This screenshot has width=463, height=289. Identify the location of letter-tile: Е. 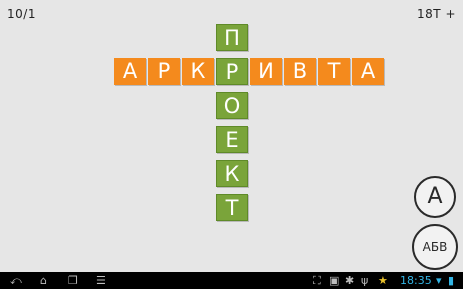
(232, 139).